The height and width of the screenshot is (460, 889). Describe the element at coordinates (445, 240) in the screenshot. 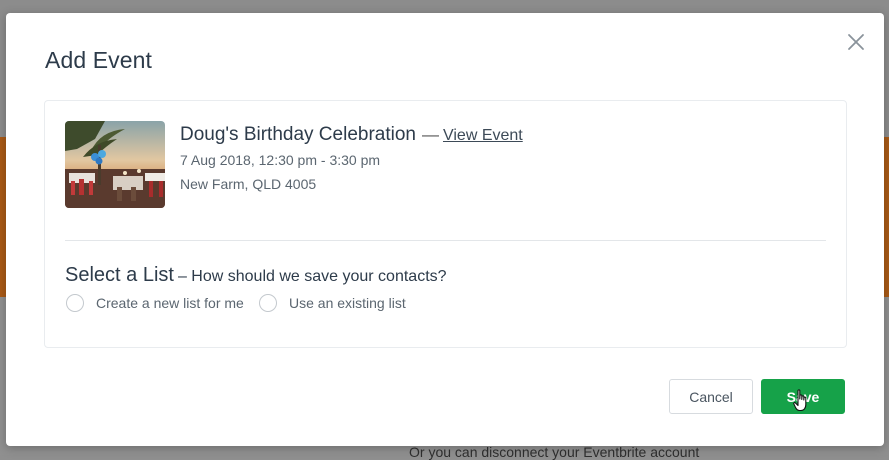

I see `card-divider` at that location.